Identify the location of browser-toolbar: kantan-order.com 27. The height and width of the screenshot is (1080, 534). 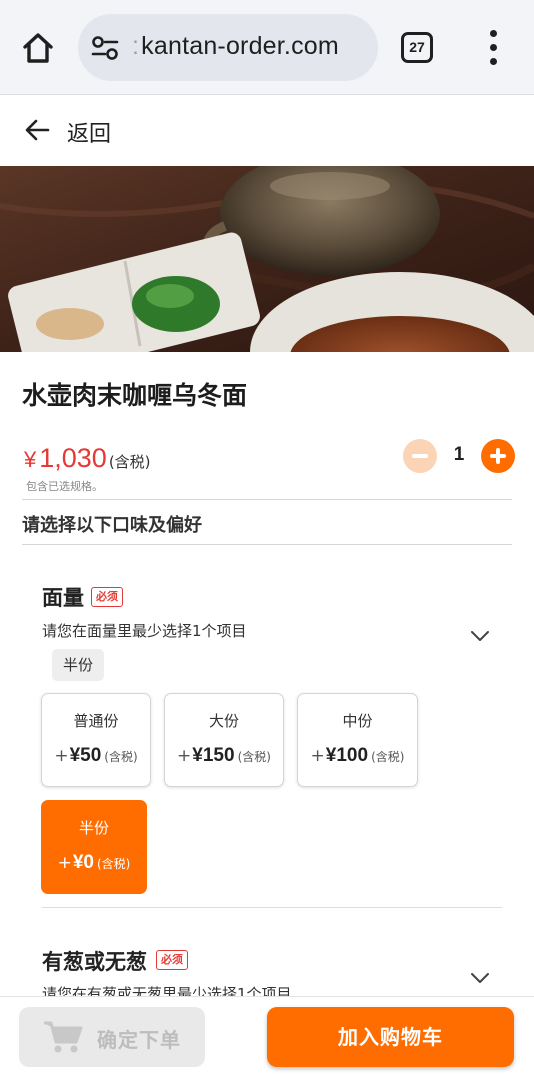
(267, 47).